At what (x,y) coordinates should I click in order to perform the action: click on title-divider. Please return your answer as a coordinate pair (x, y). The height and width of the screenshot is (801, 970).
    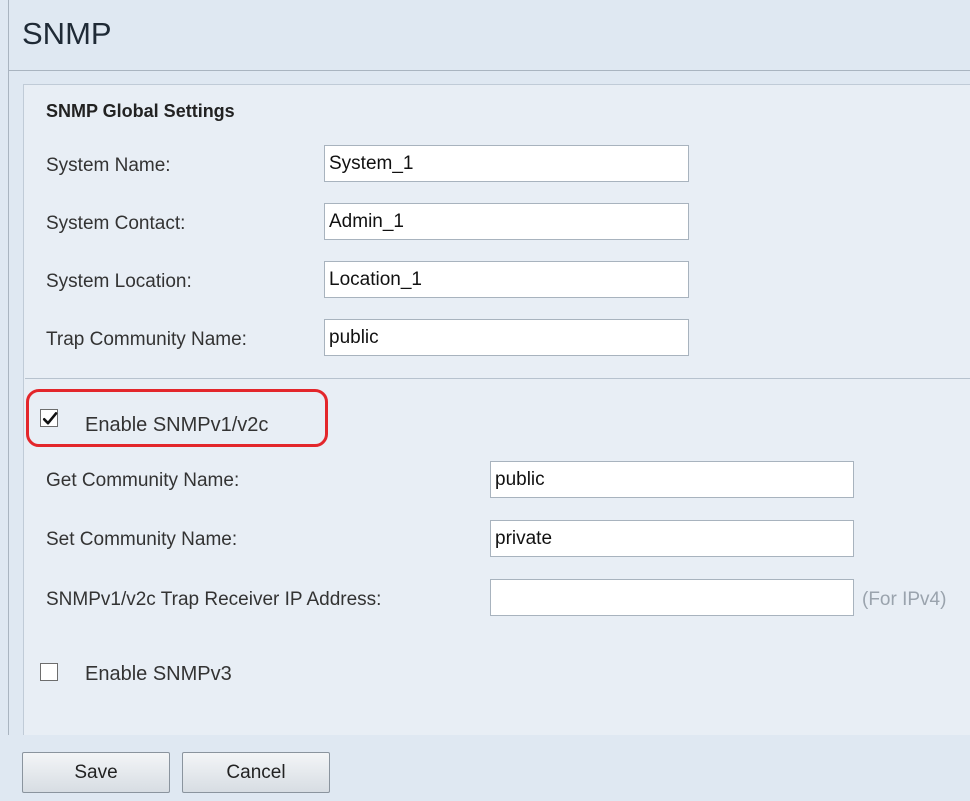
    Looking at the image, I should click on (489, 70).